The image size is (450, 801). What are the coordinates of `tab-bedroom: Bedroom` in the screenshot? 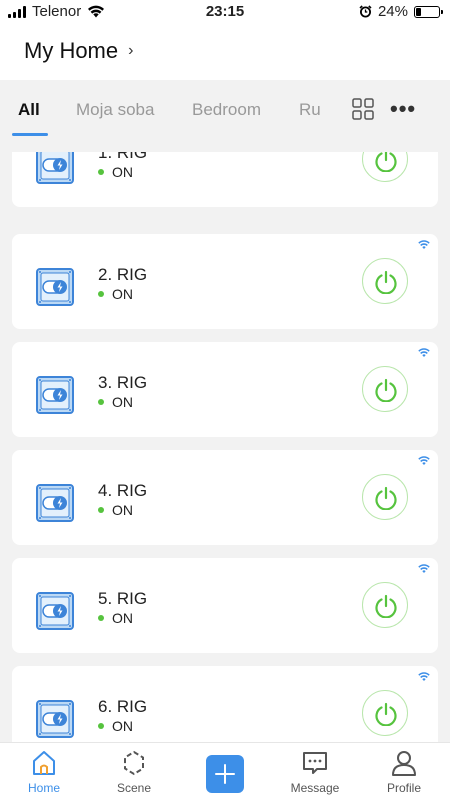 It's located at (226, 110).